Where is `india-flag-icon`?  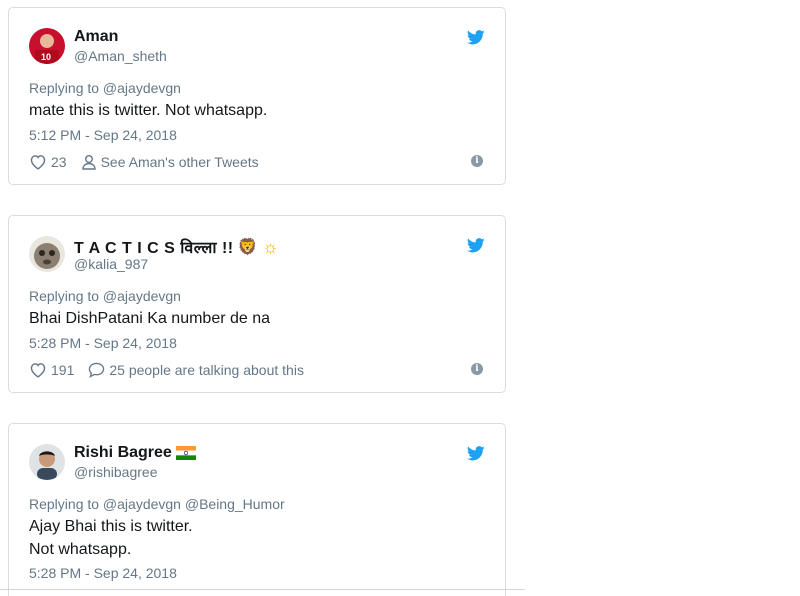 india-flag-icon is located at coordinates (185, 453).